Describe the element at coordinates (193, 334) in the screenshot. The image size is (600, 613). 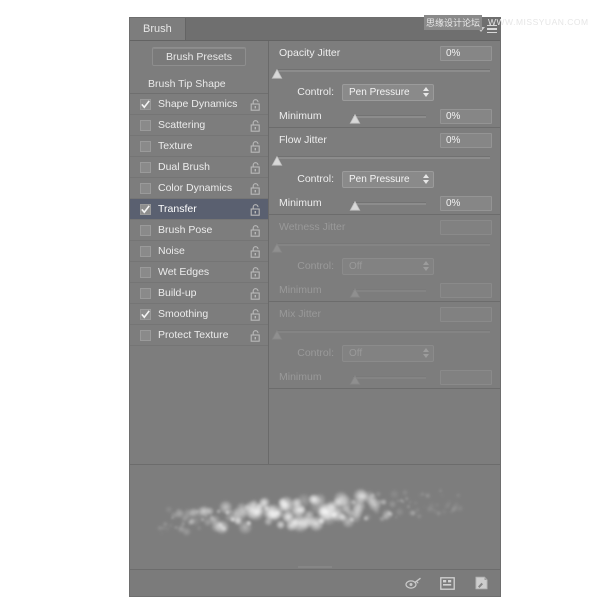
I see `option-label: Protect Texture` at that location.